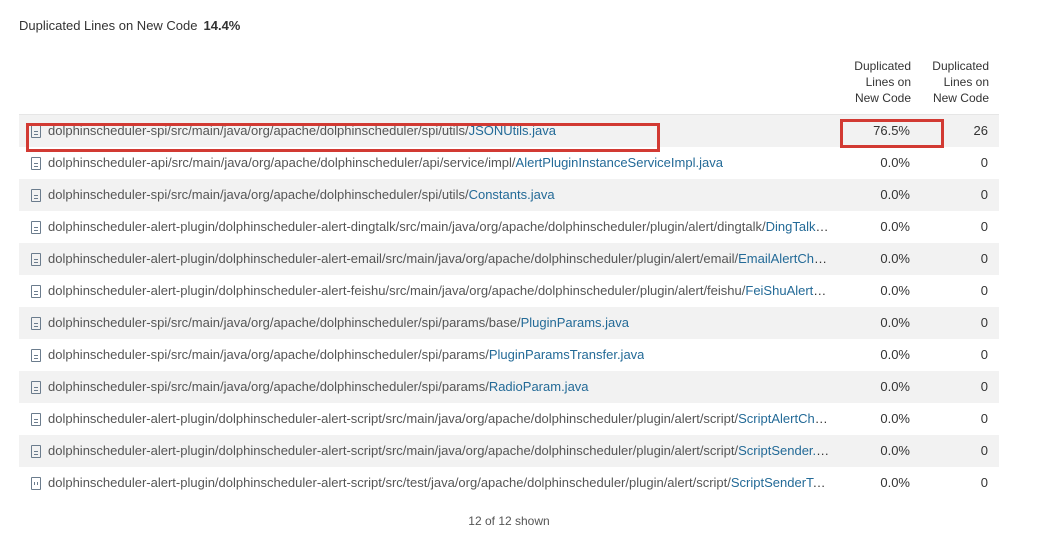 This screenshot has height=533, width=1050. I want to click on shown-count: 12 of 12 shown, so click(509, 521).